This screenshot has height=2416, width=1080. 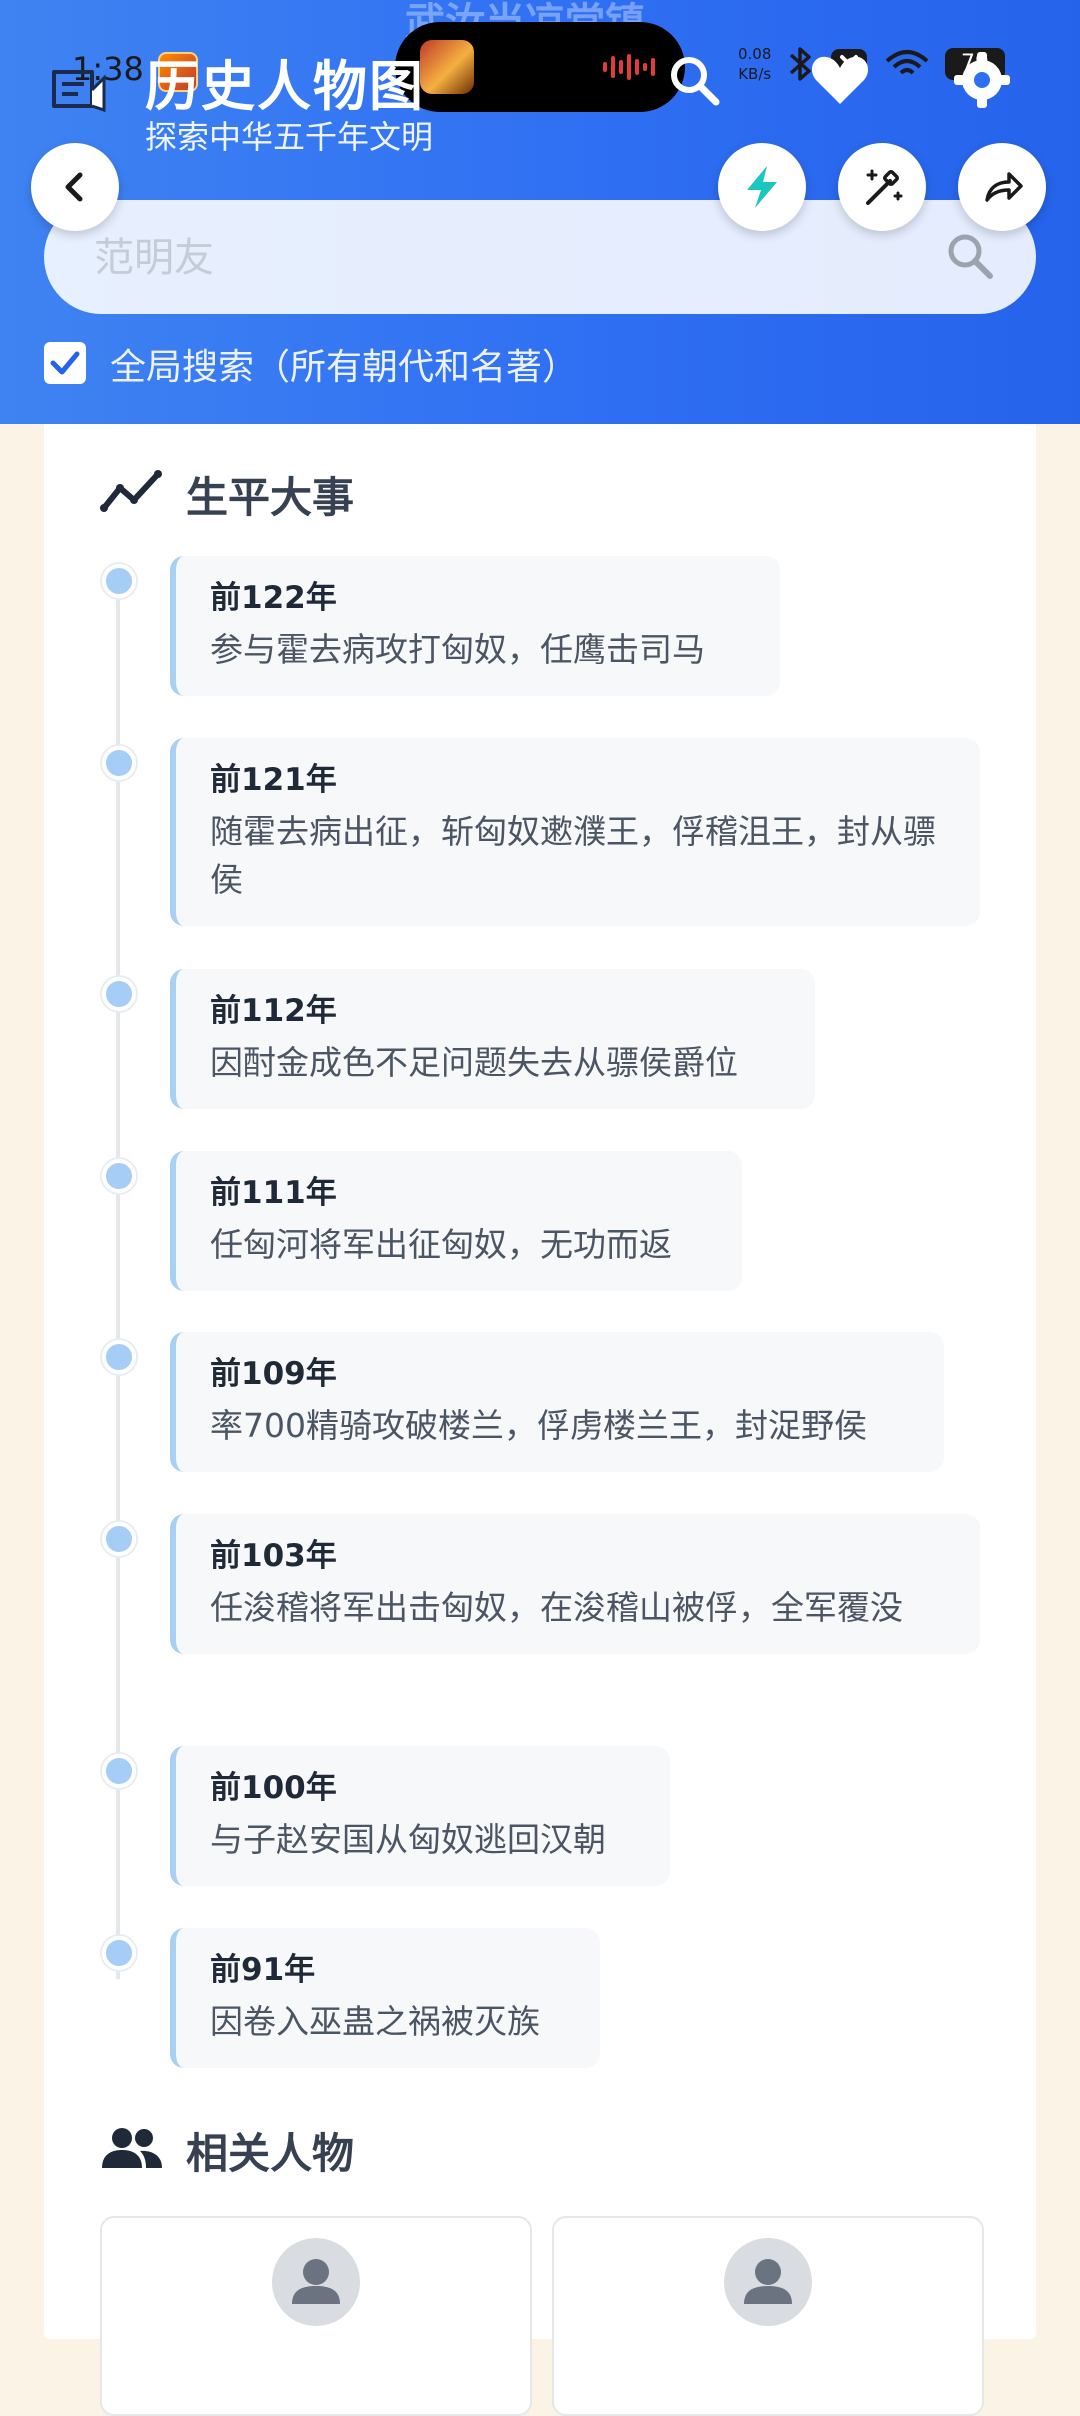 What do you see at coordinates (970, 256) in the screenshot?
I see `search-submit-icon` at bounding box center [970, 256].